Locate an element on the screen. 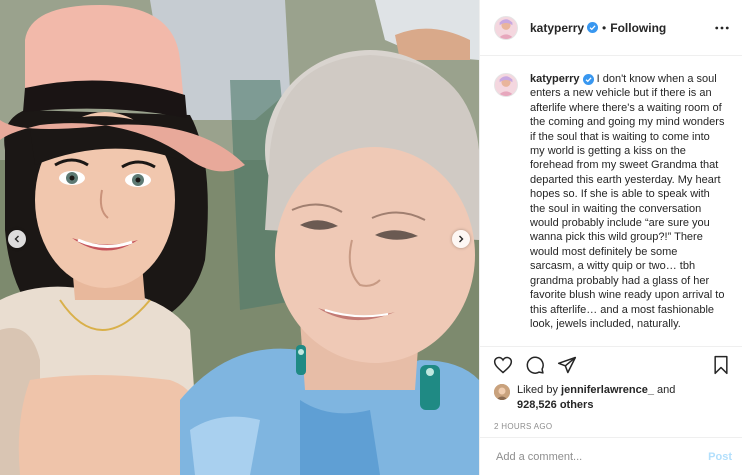 The image size is (742, 475). liker-avatar-image is located at coordinates (502, 392).